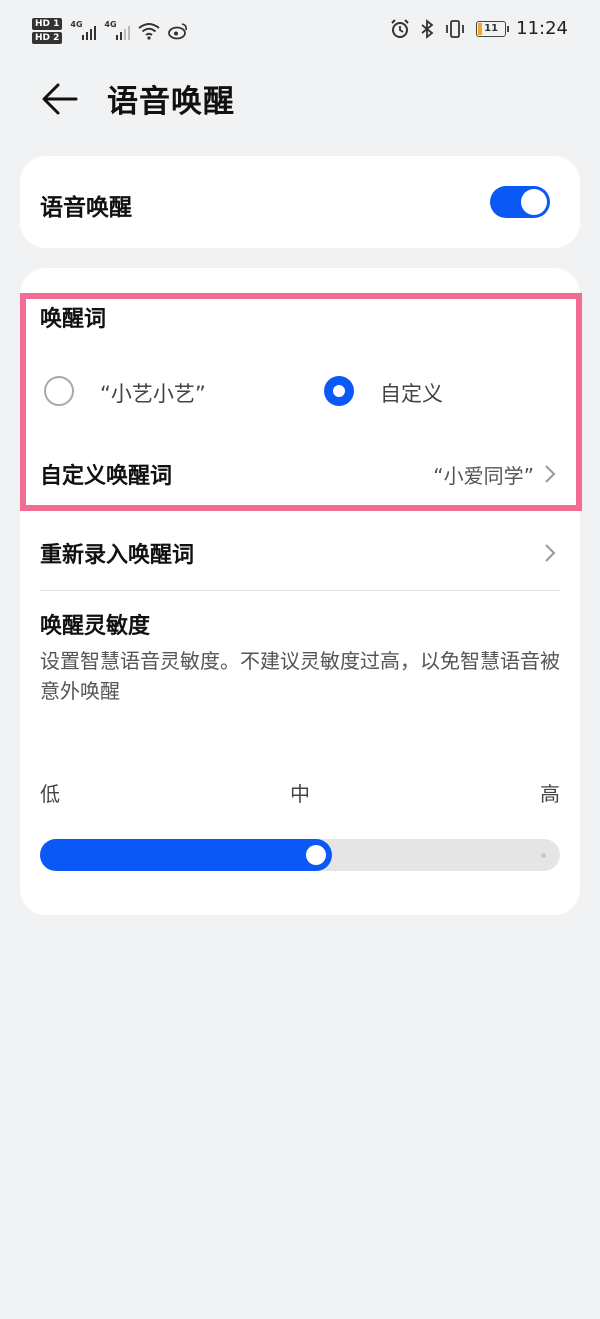 This screenshot has height=1319, width=600. I want to click on slider-thumb, so click(316, 855).